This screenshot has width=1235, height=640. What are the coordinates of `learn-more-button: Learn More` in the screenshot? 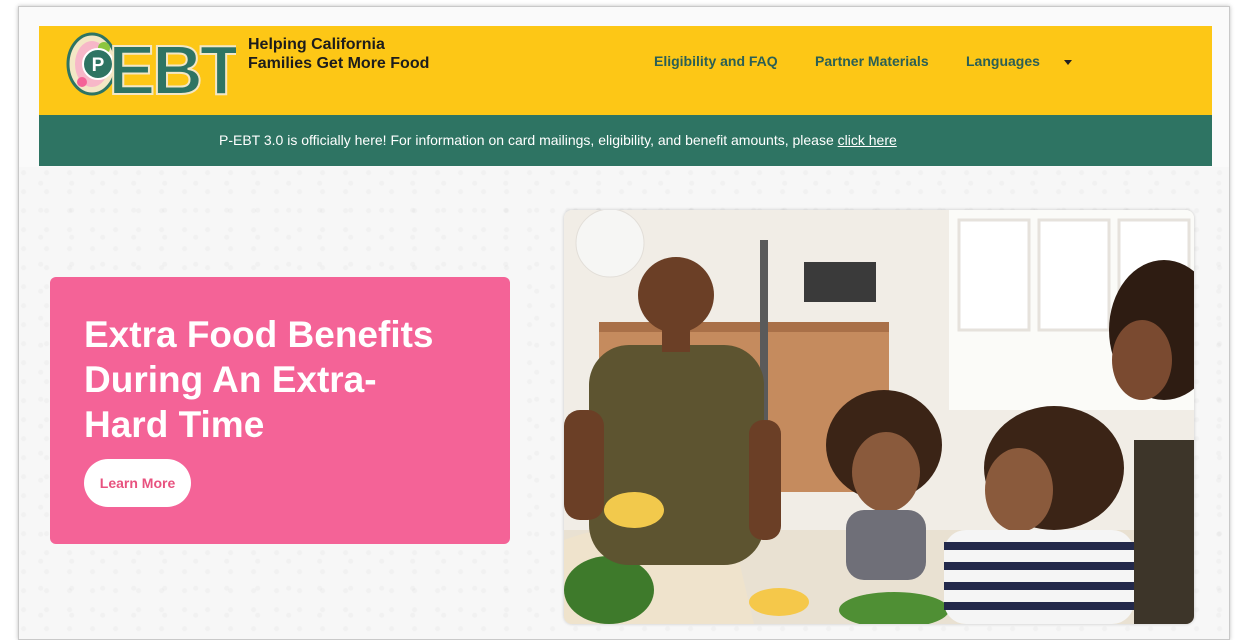 It's located at (137, 483).